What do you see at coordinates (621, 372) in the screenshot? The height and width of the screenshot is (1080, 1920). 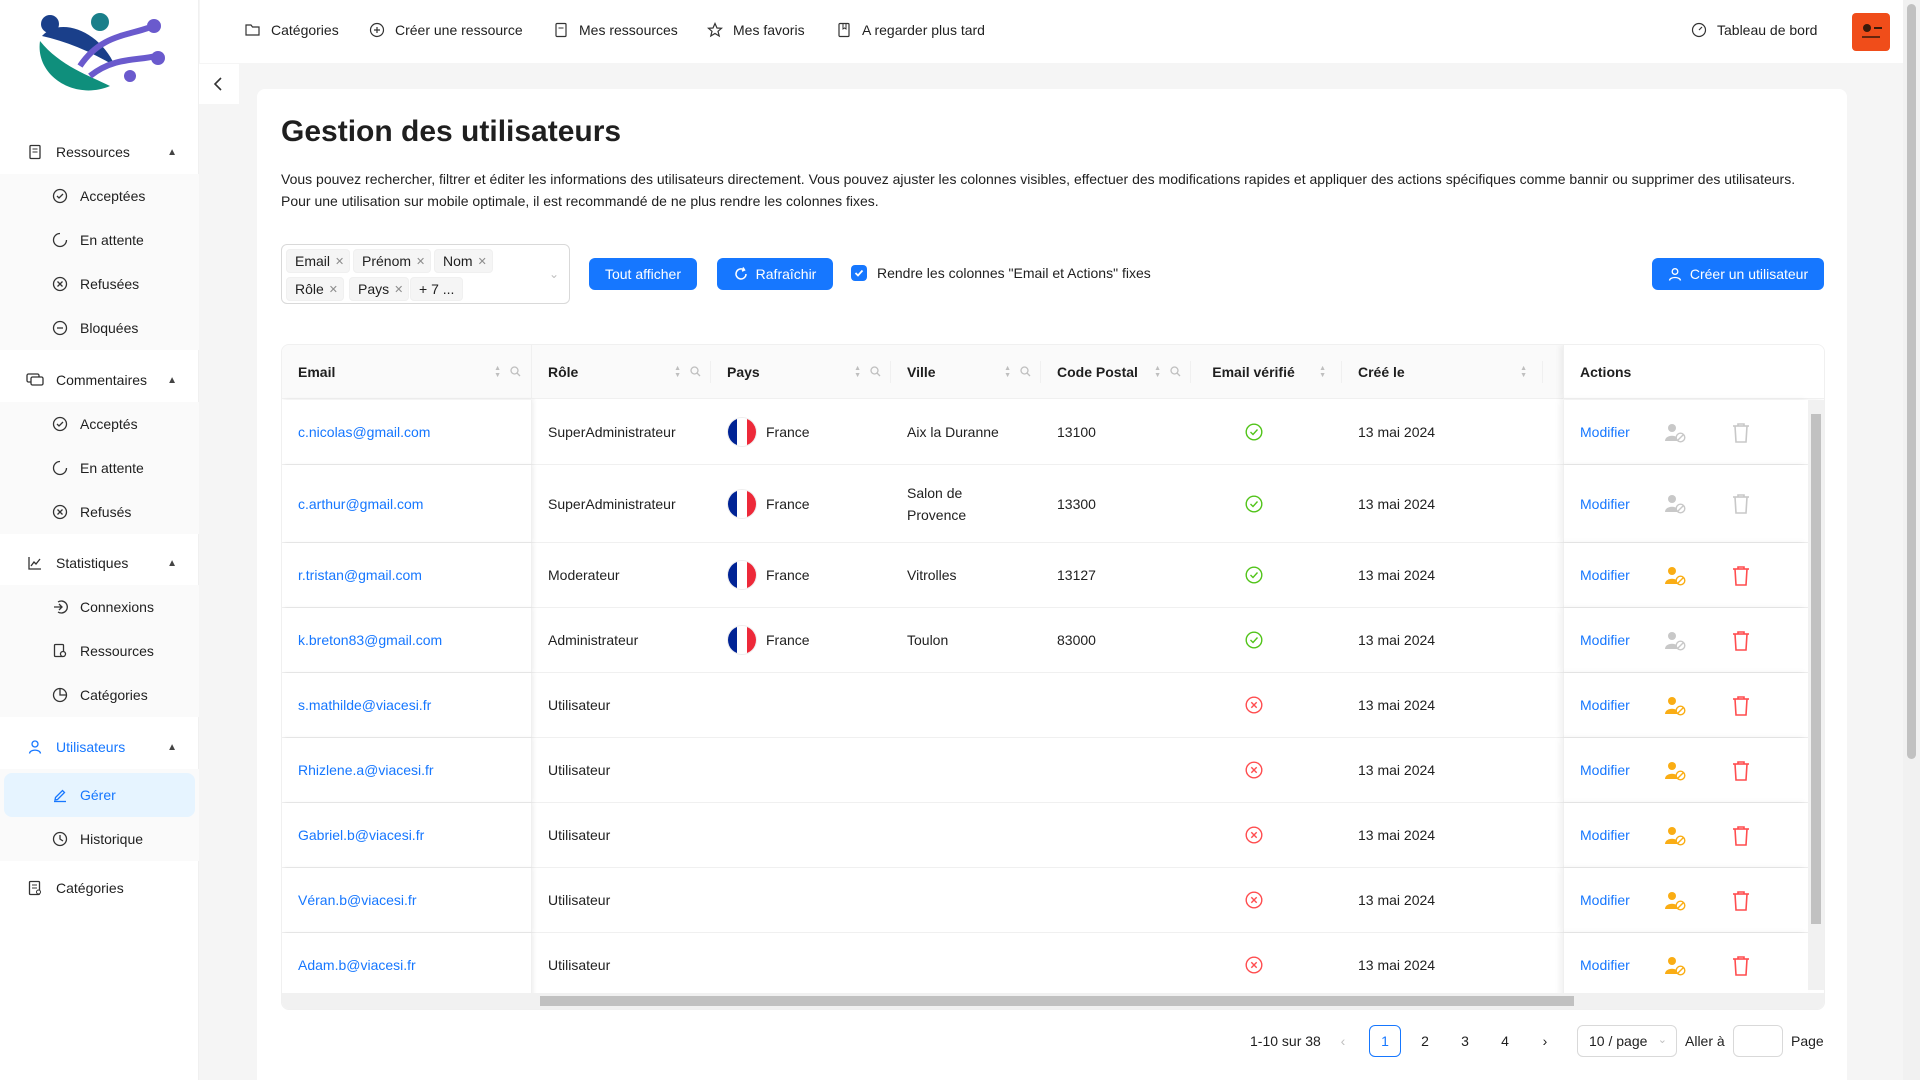 I see `column-header-role: Rôle ▲ ▼` at bounding box center [621, 372].